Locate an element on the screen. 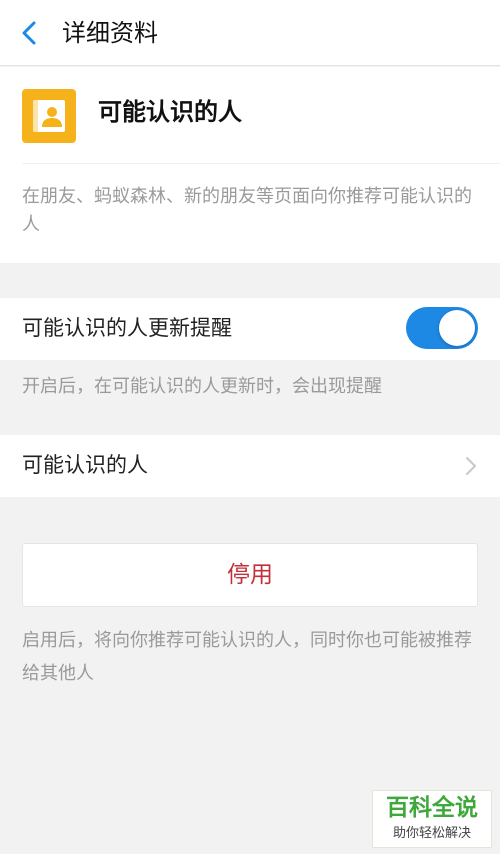 The image size is (500, 854). divider is located at coordinates (261, 163).